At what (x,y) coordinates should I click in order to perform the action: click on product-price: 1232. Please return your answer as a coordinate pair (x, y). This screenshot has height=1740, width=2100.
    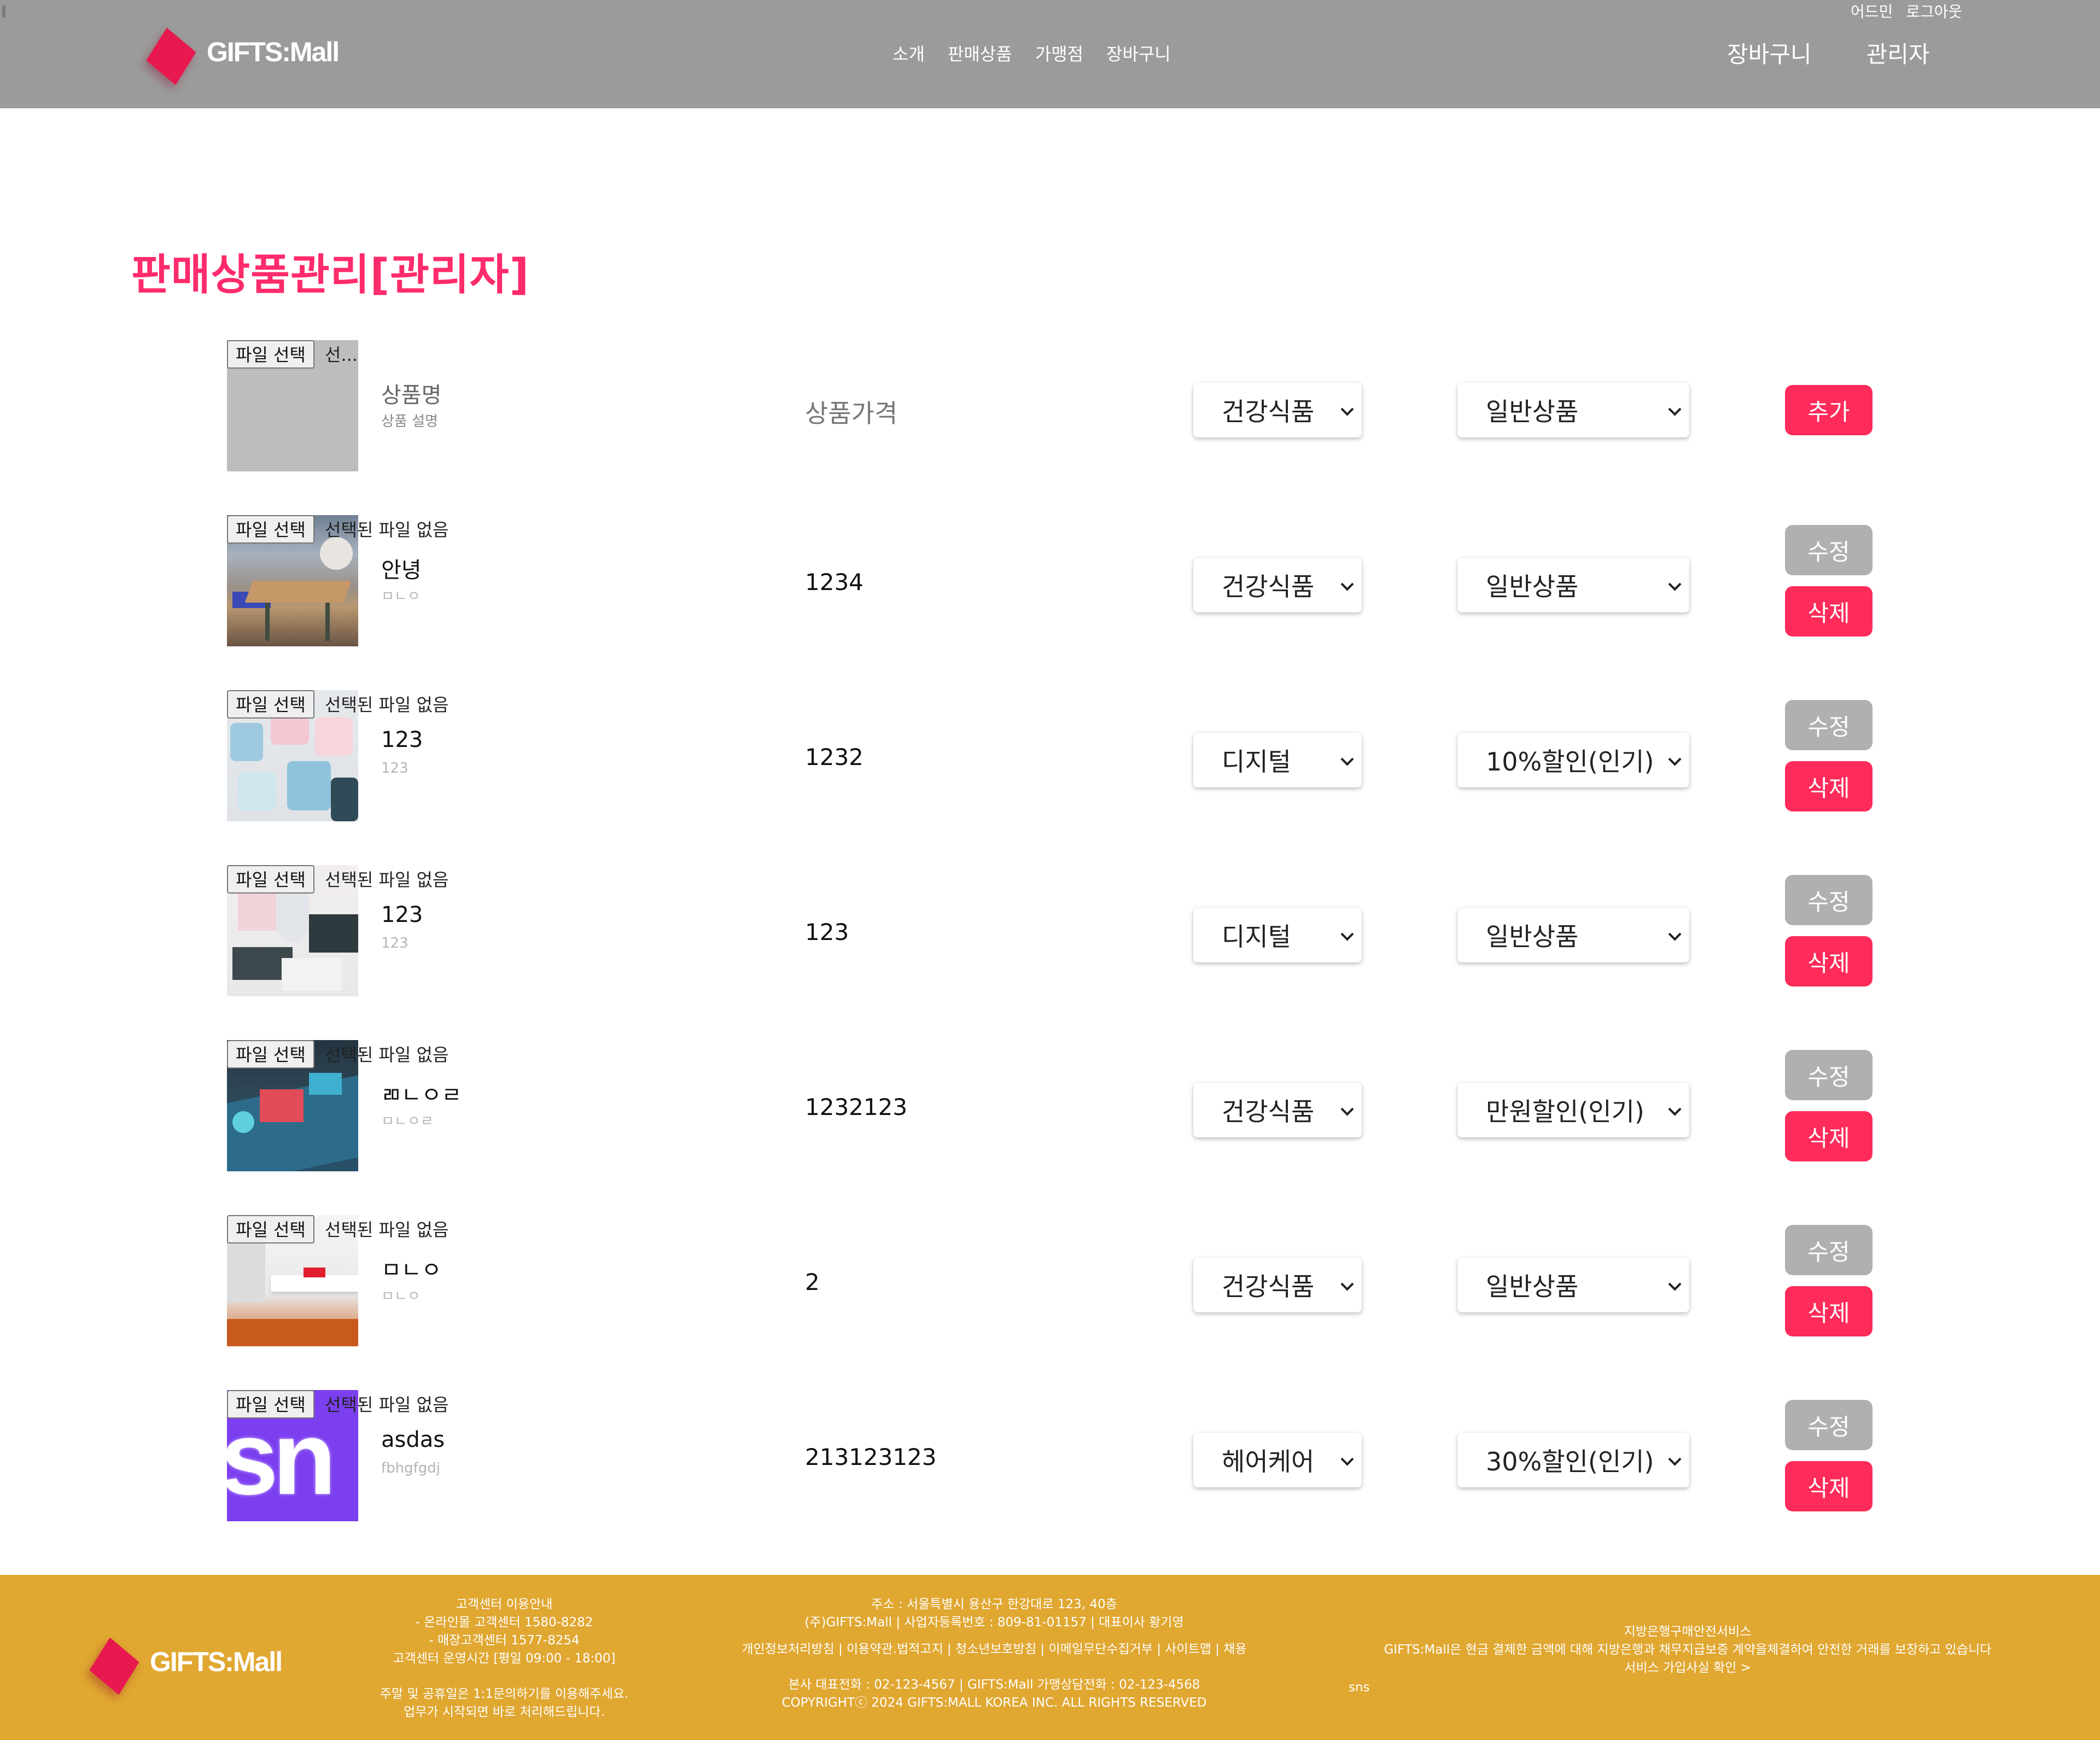
    Looking at the image, I should click on (834, 757).